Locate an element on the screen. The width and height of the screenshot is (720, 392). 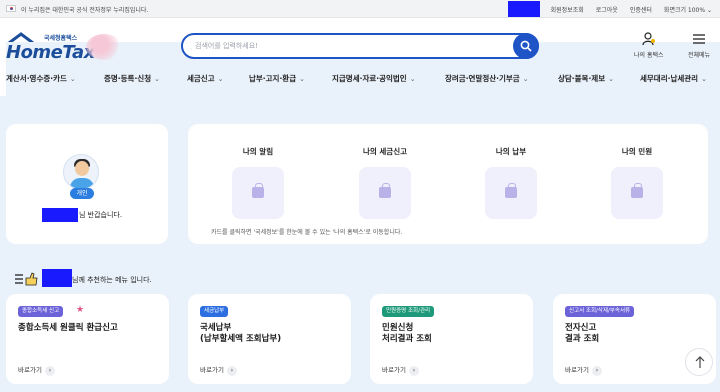
my-alerts: 나의 알림 is located at coordinates (258, 182).